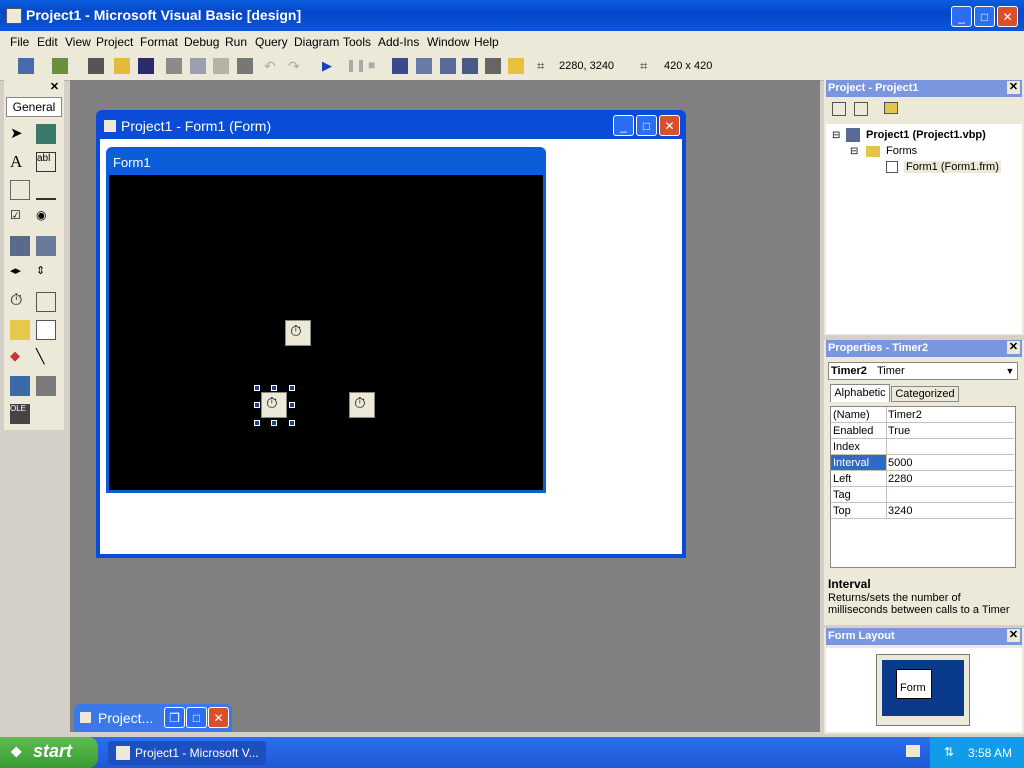 The height and width of the screenshot is (768, 1024). Describe the element at coordinates (159, 42) in the screenshot. I see `menu-format: Format` at that location.